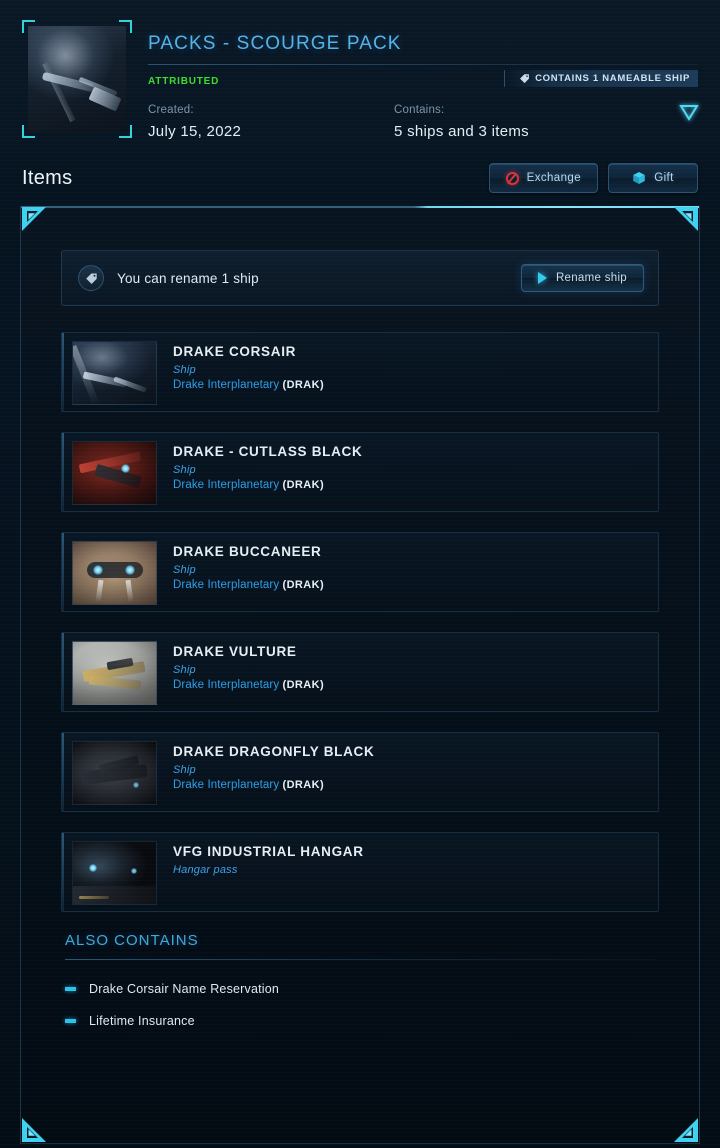 The height and width of the screenshot is (1148, 720). I want to click on thumb-corner-br, so click(125, 131).